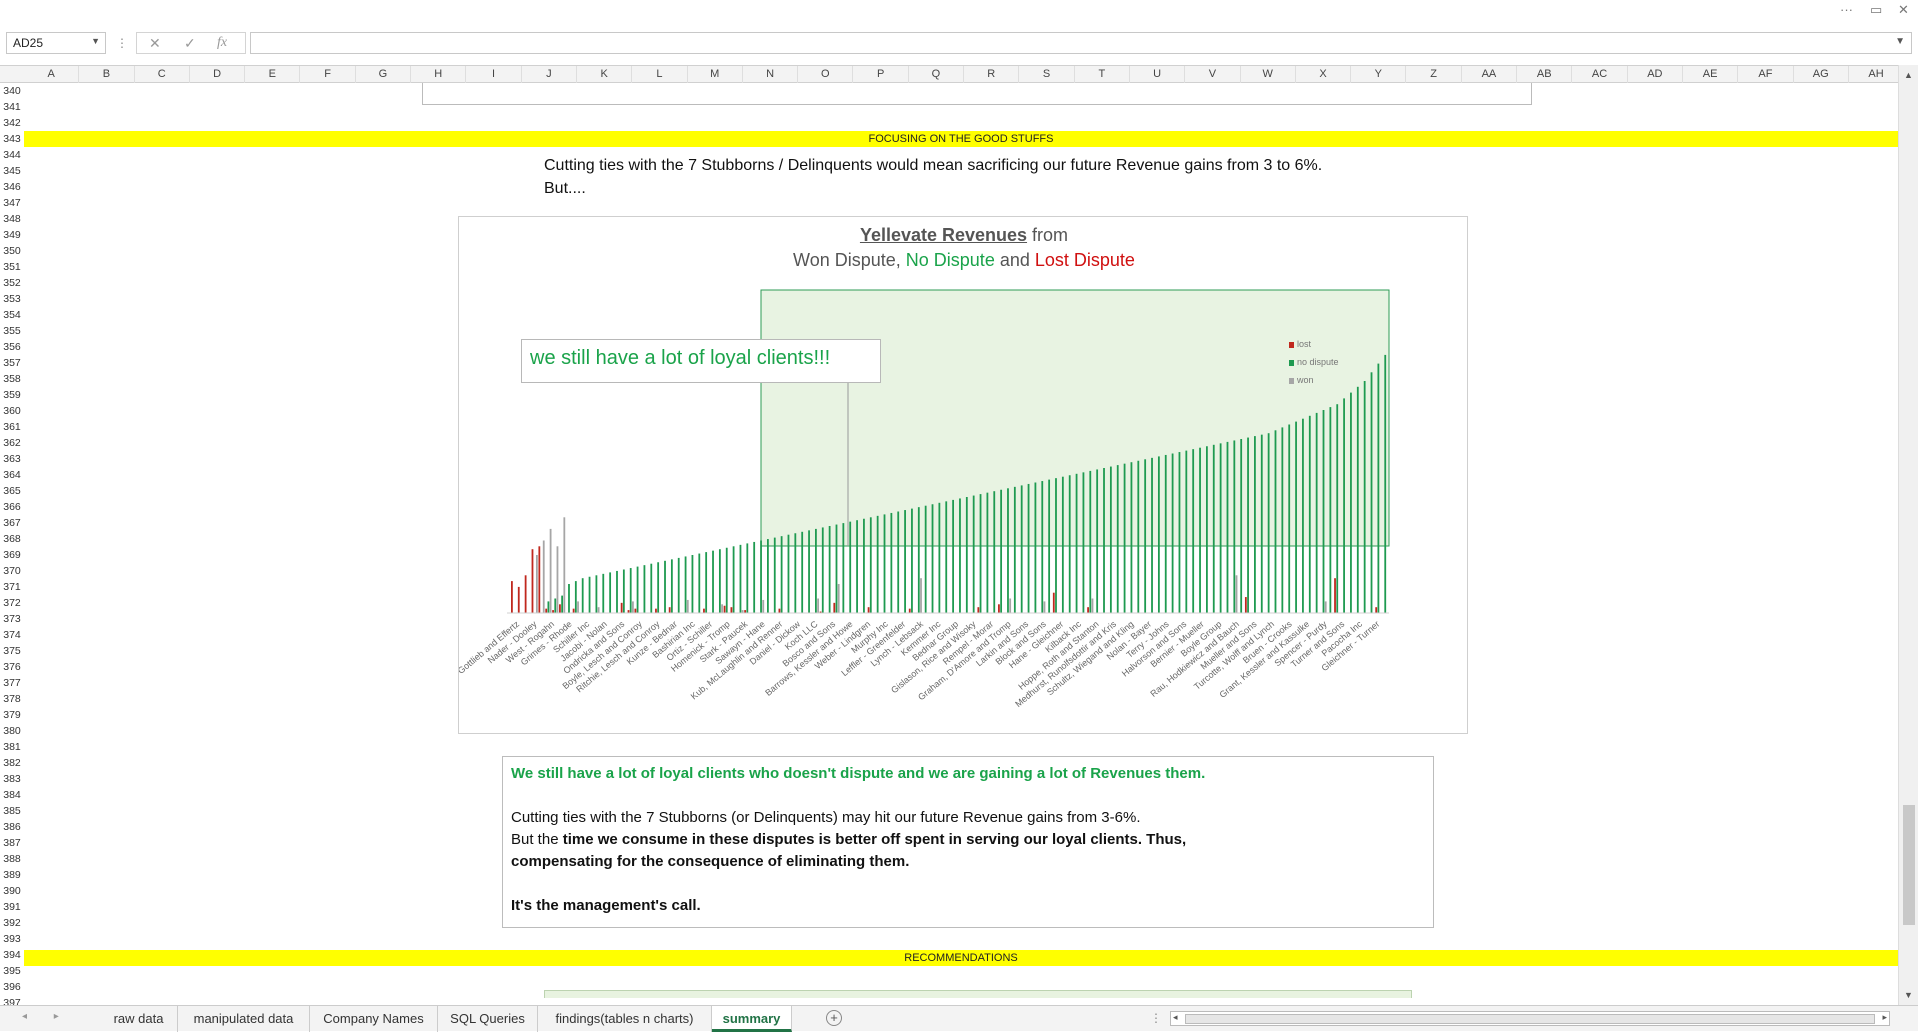 This screenshot has height=1032, width=1918. Describe the element at coordinates (12, 635) in the screenshot. I see `row-header-374: 374` at that location.